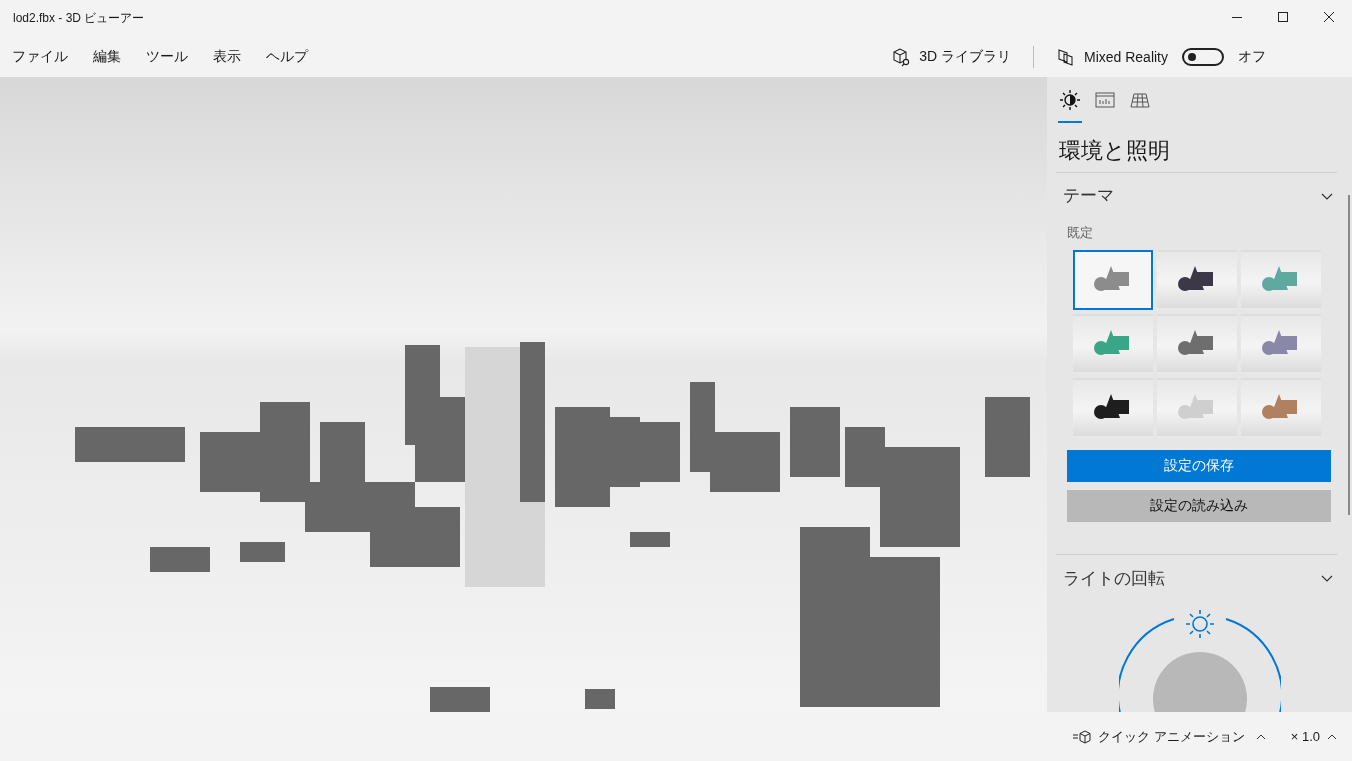 The height and width of the screenshot is (761, 1352). What do you see at coordinates (1082, 736) in the screenshot?
I see `animation-cube-icon` at bounding box center [1082, 736].